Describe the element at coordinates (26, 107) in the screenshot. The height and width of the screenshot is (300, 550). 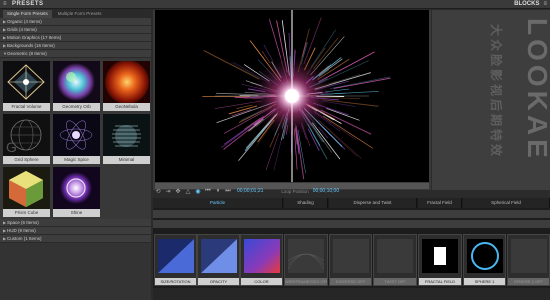
I see `preset-label: Fractal Volume` at that location.